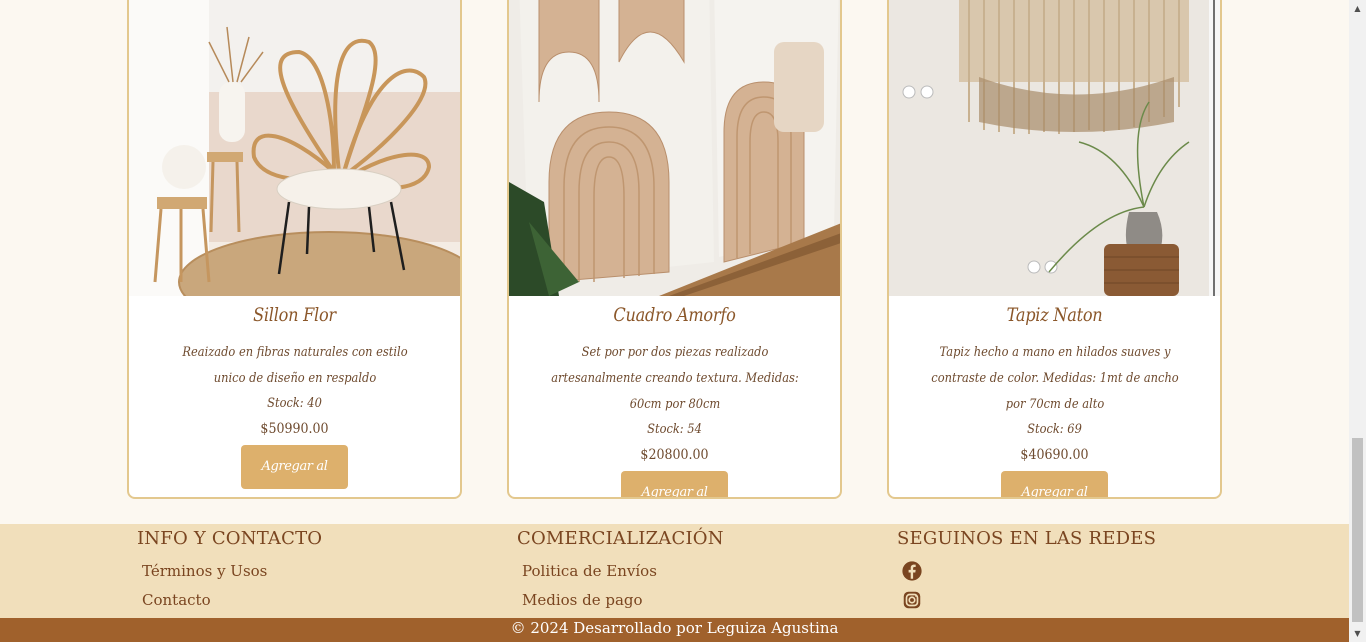 Image resolution: width=1366 pixels, height=642 pixels. Describe the element at coordinates (912, 571) in the screenshot. I see `facebook-icon` at that location.